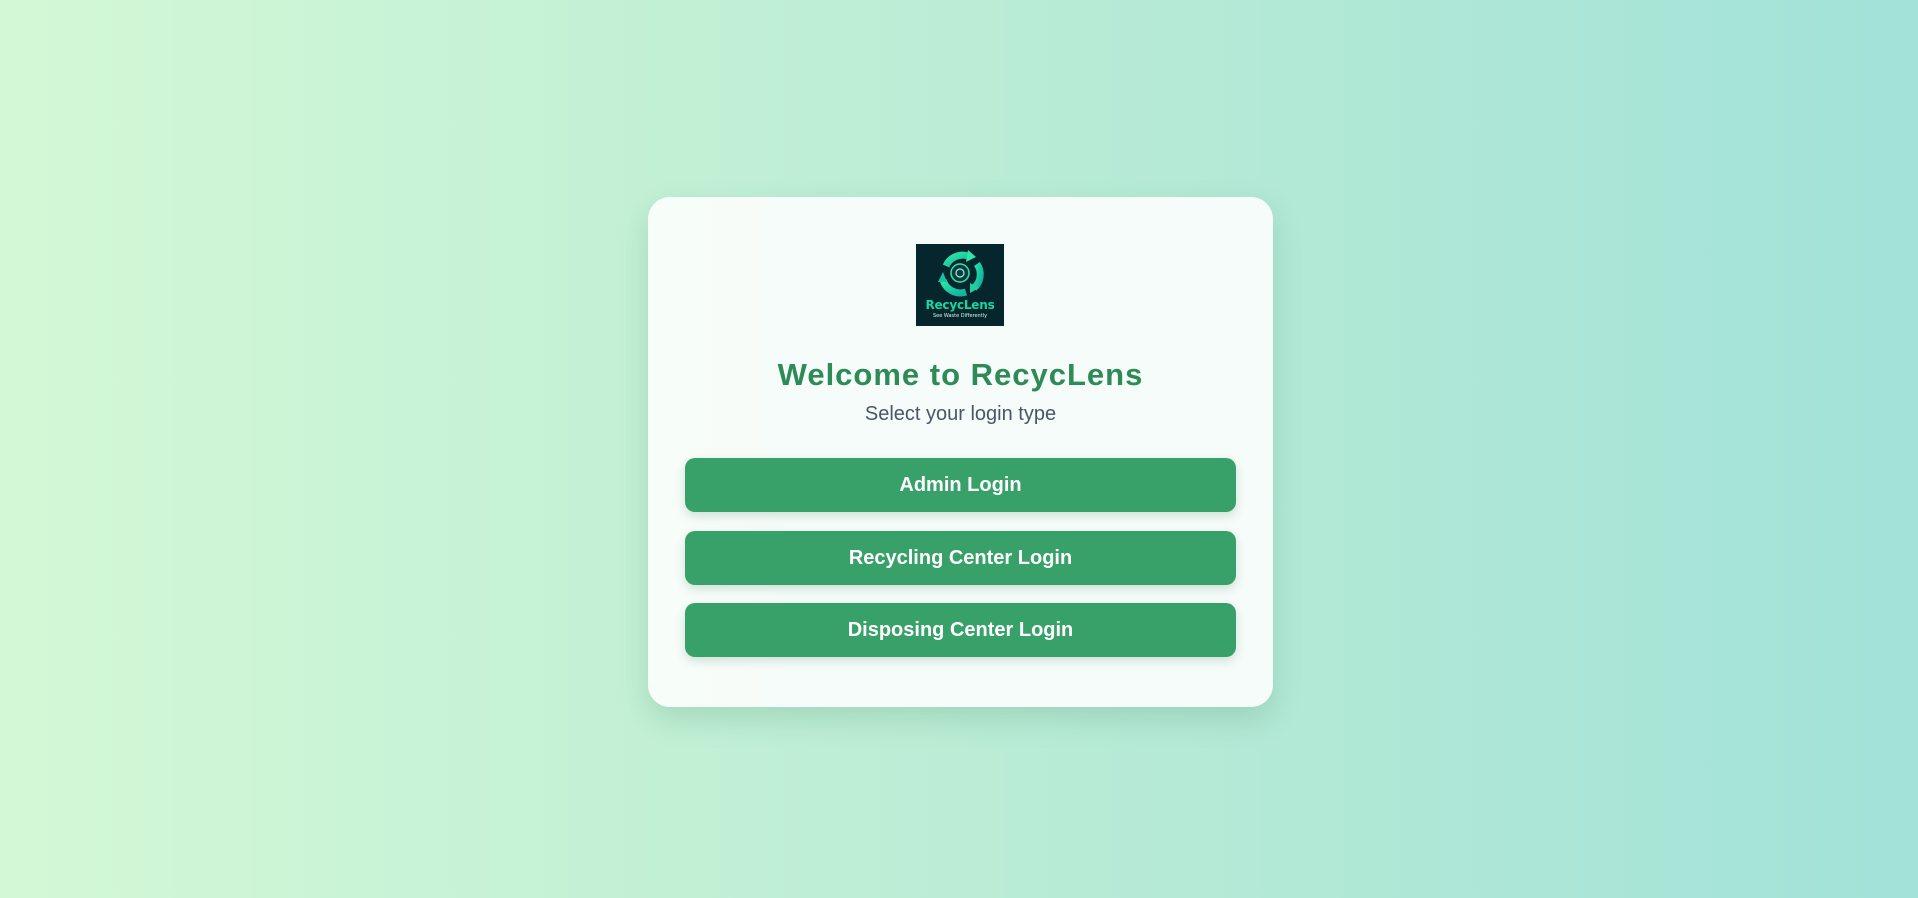  What do you see at coordinates (960, 485) in the screenshot?
I see `admin-login-button: Admin Login` at bounding box center [960, 485].